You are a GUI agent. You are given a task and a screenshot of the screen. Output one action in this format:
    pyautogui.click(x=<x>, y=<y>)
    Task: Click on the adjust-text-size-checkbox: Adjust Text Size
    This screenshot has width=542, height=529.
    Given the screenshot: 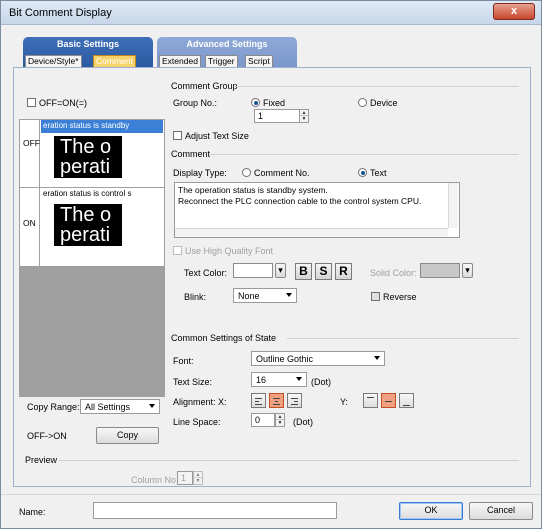 What is the action you would take?
    pyautogui.click(x=211, y=136)
    